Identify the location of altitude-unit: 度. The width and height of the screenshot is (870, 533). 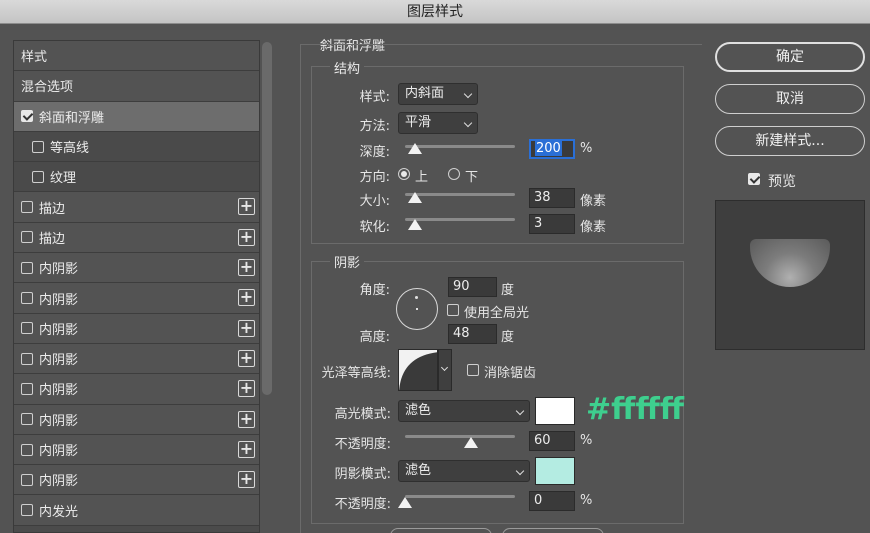
(508, 337).